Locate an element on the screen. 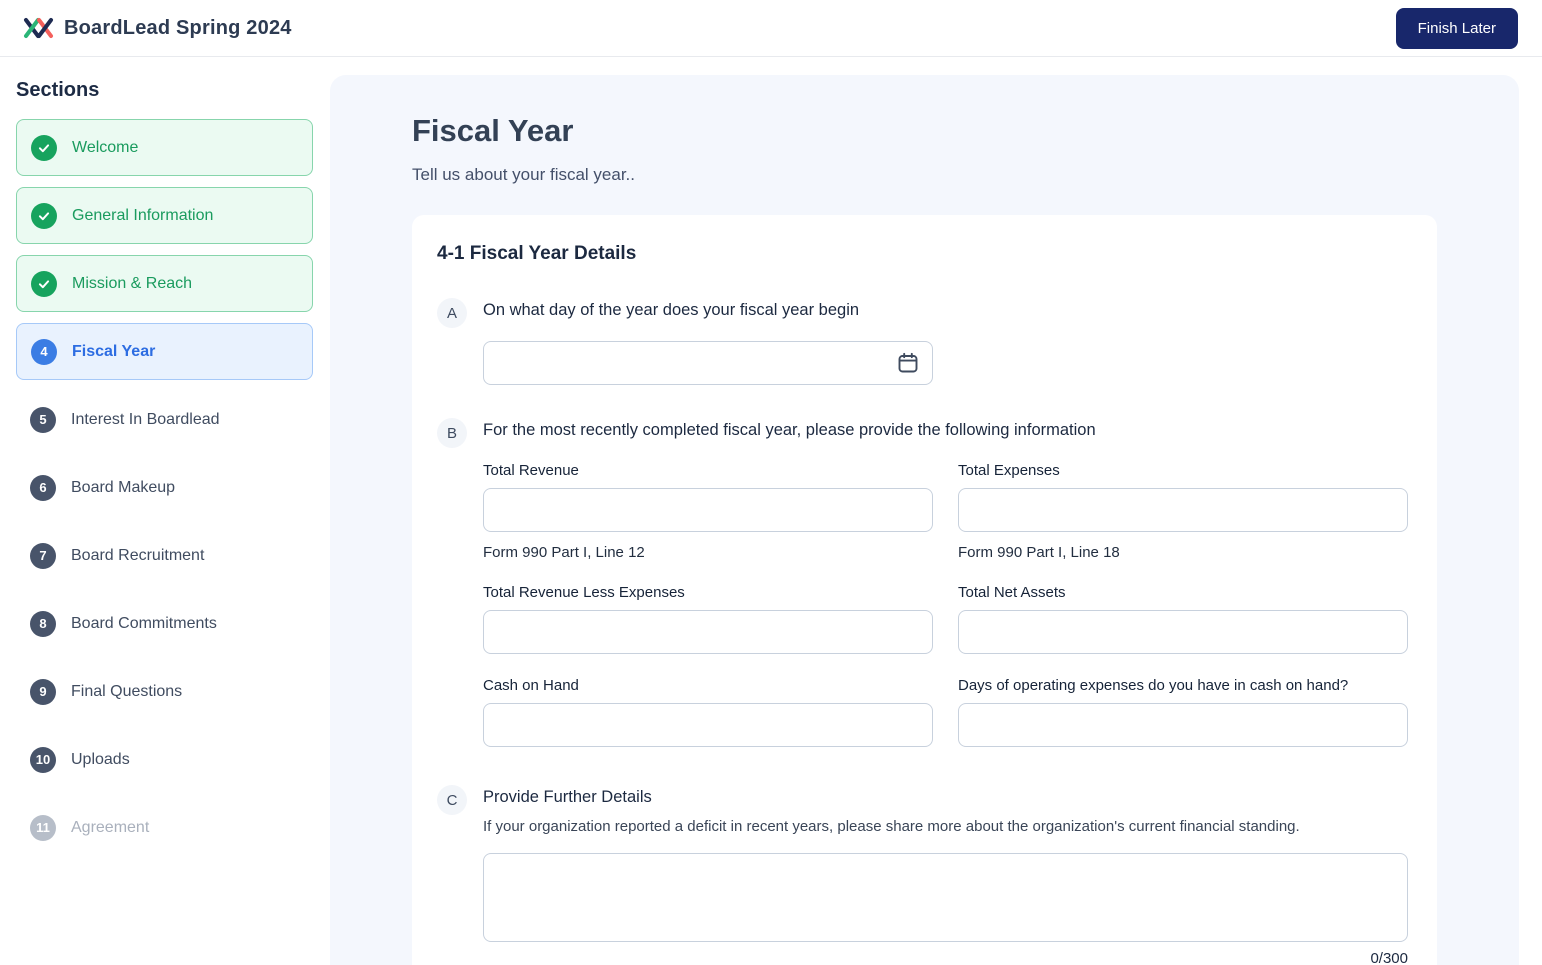 The height and width of the screenshot is (965, 1542). step-number-badge: 11 is located at coordinates (43, 827).